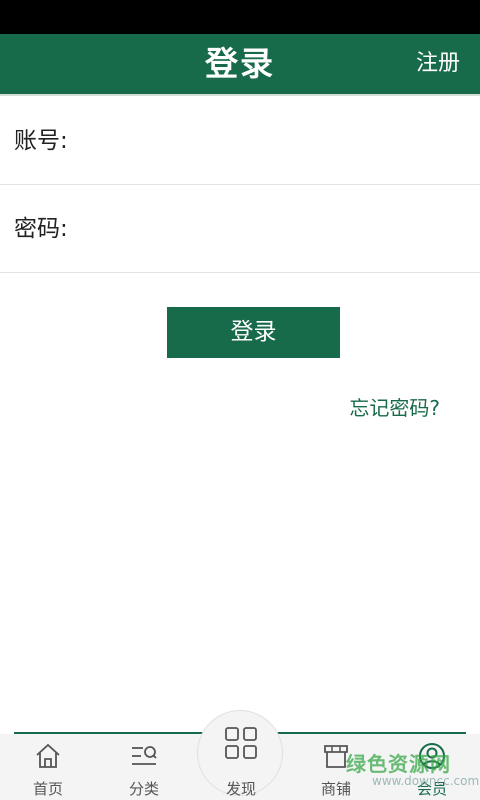 This screenshot has width=480, height=800. Describe the element at coordinates (241, 743) in the screenshot. I see `discover-icon` at that location.